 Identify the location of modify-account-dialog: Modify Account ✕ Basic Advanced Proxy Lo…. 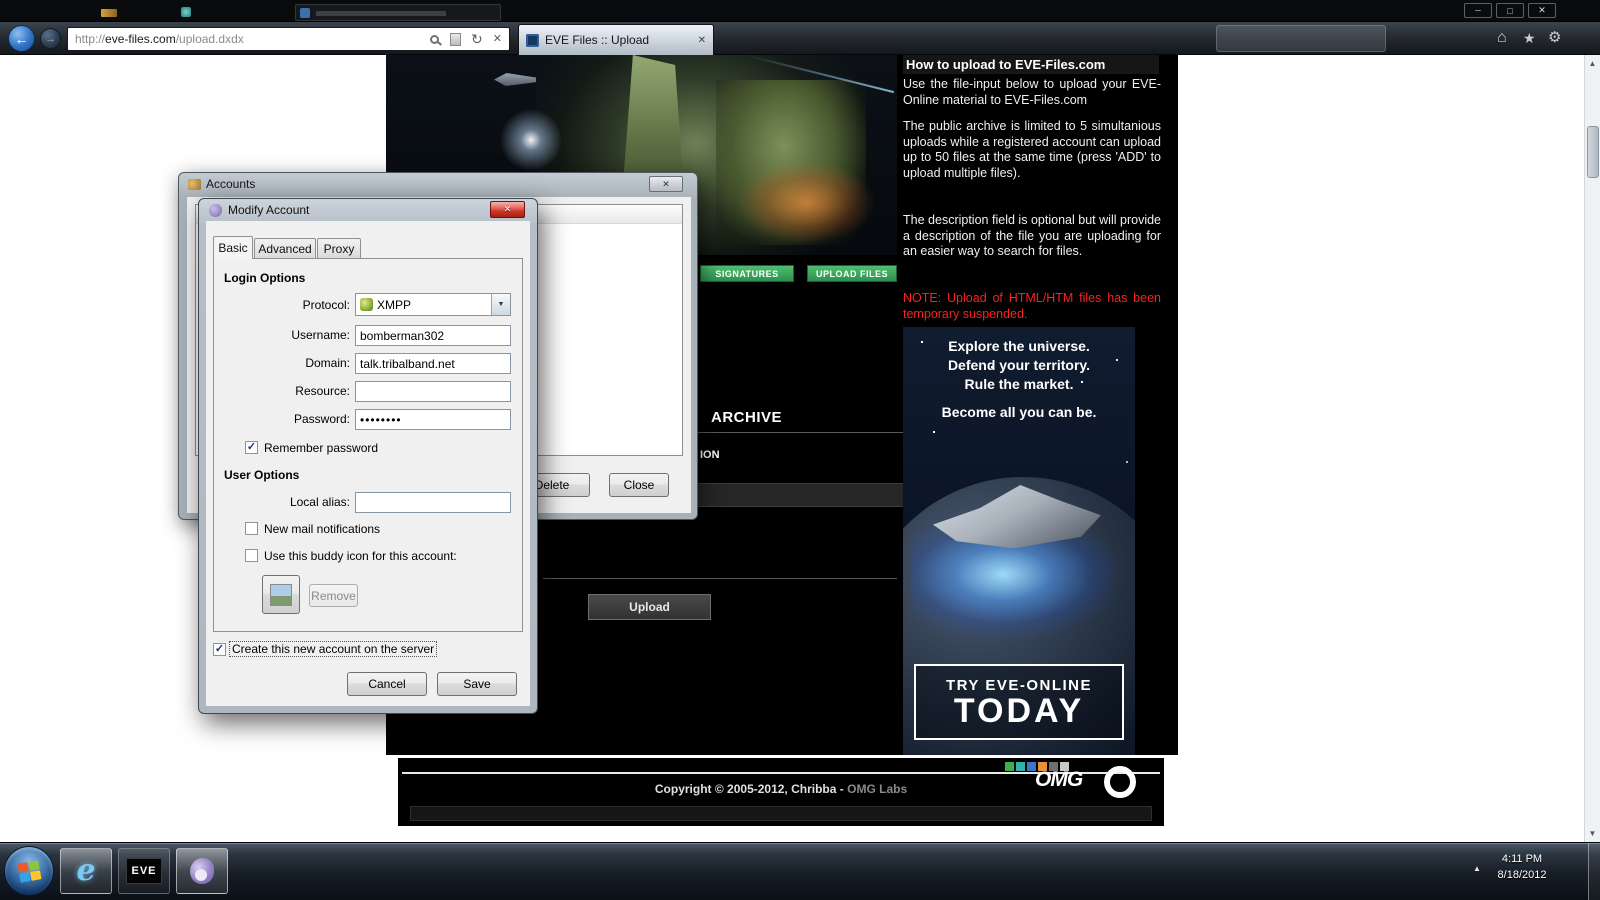
(368, 456).